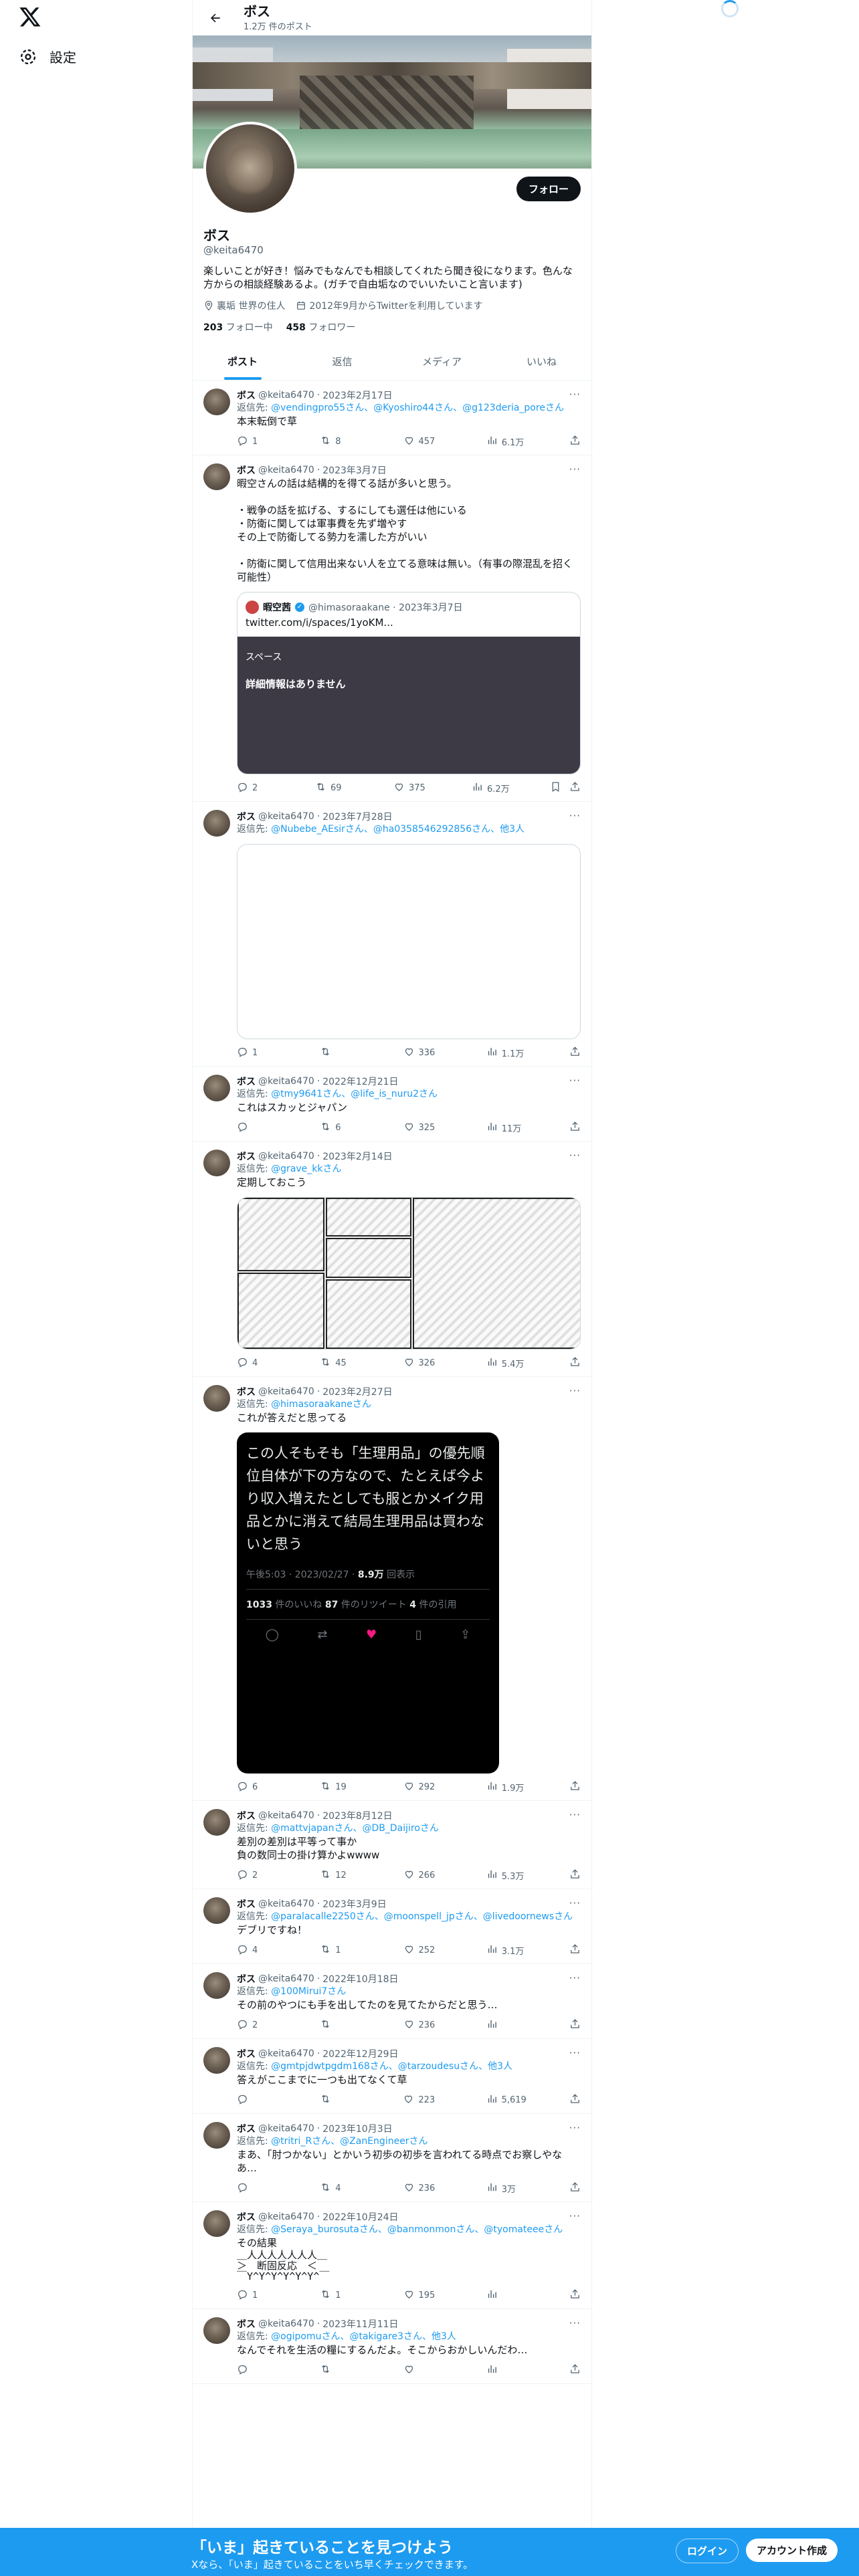  Describe the element at coordinates (340, 1876) in the screenshot. I see `retweet-button: 12` at that location.